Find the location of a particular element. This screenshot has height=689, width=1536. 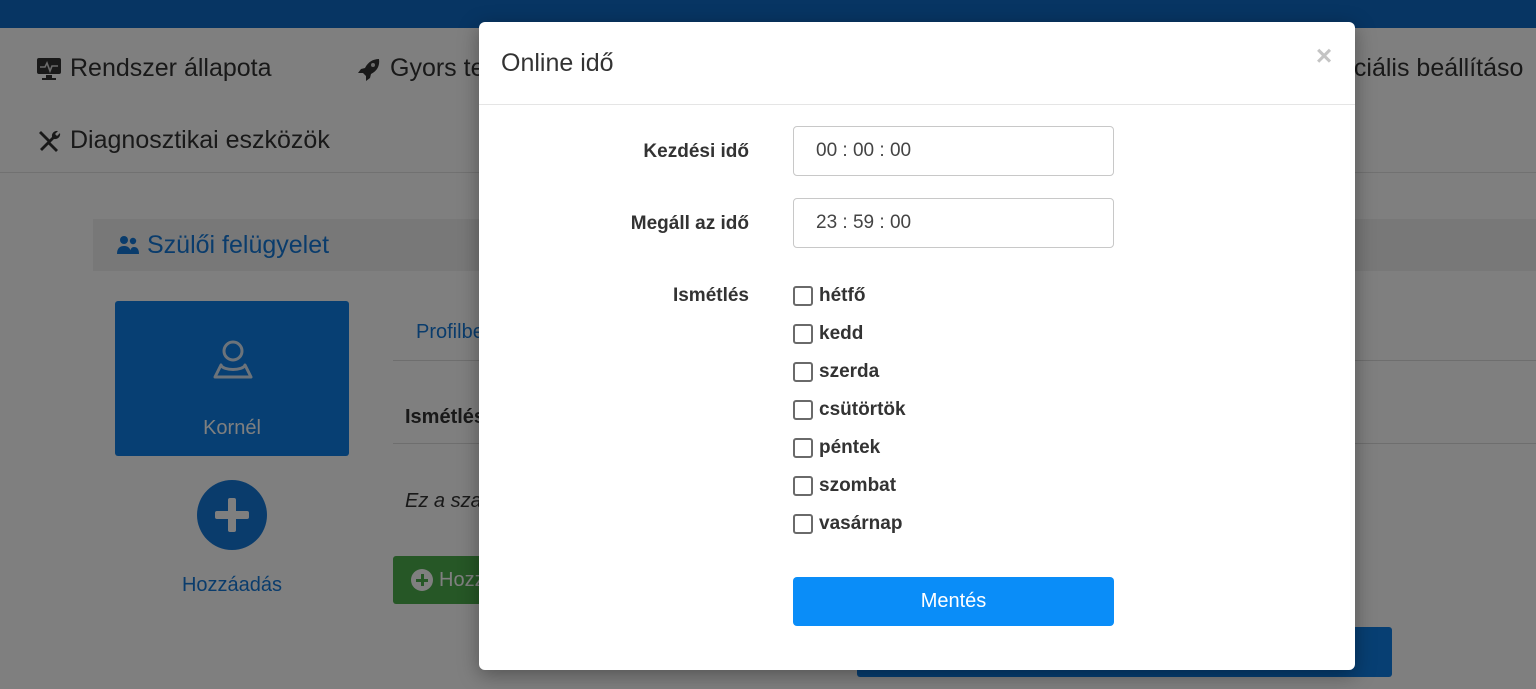

day-label: szerda is located at coordinates (849, 371).